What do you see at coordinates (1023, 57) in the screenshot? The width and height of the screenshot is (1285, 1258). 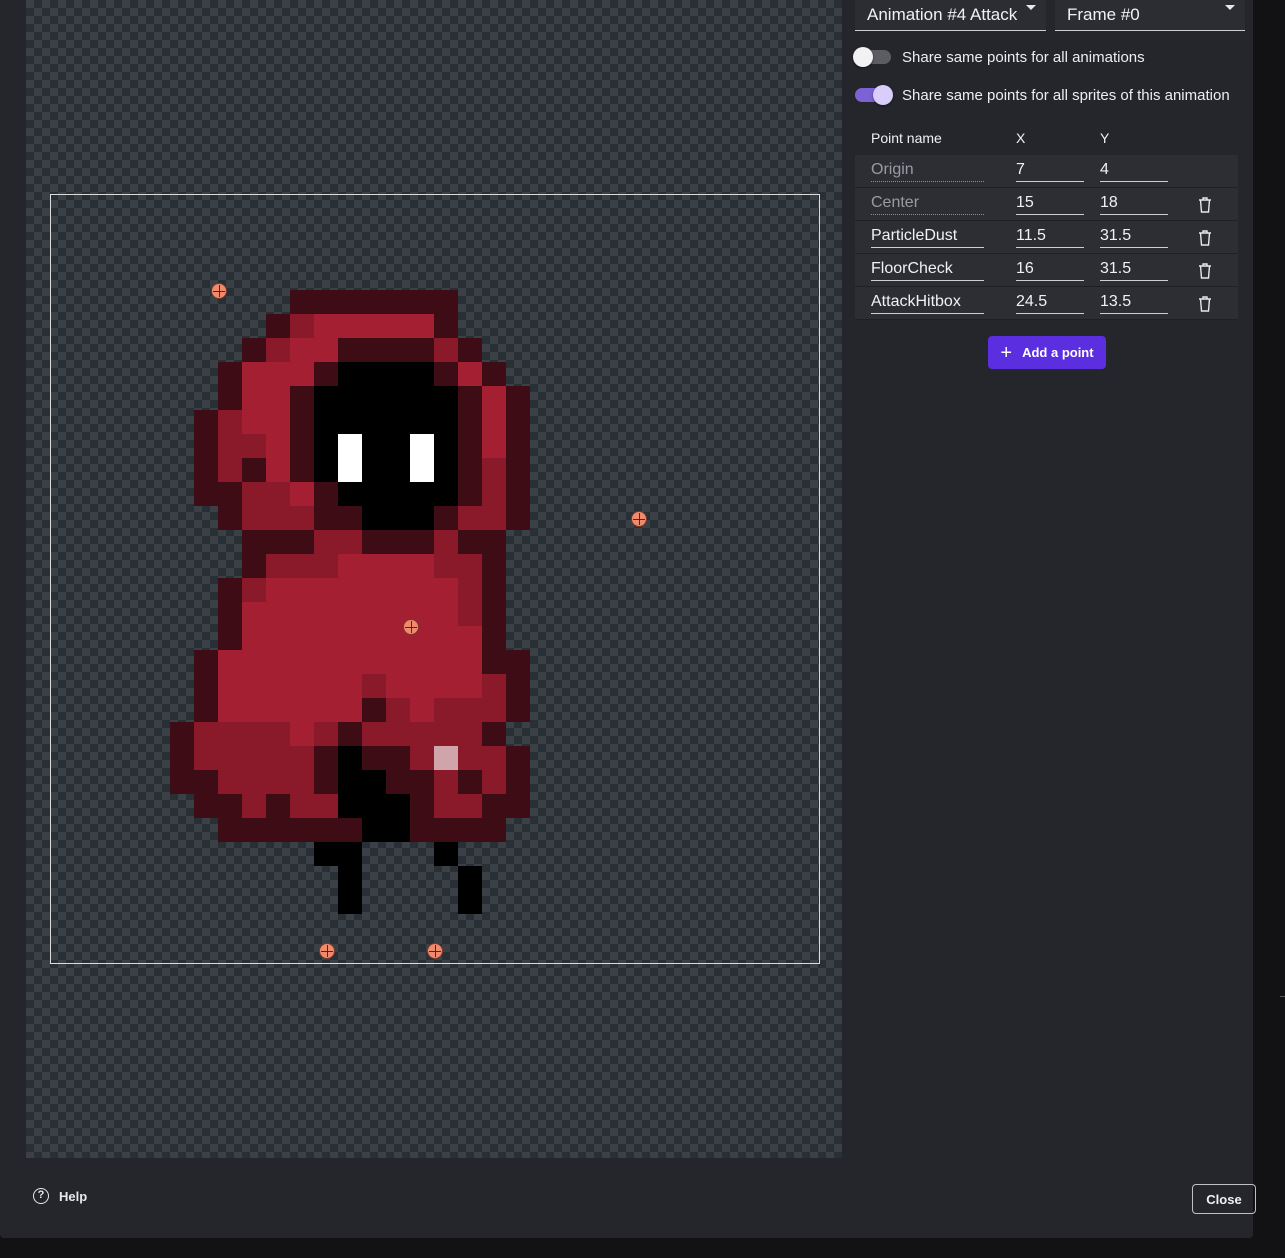 I see `toggle-label: Share same points for all animations` at bounding box center [1023, 57].